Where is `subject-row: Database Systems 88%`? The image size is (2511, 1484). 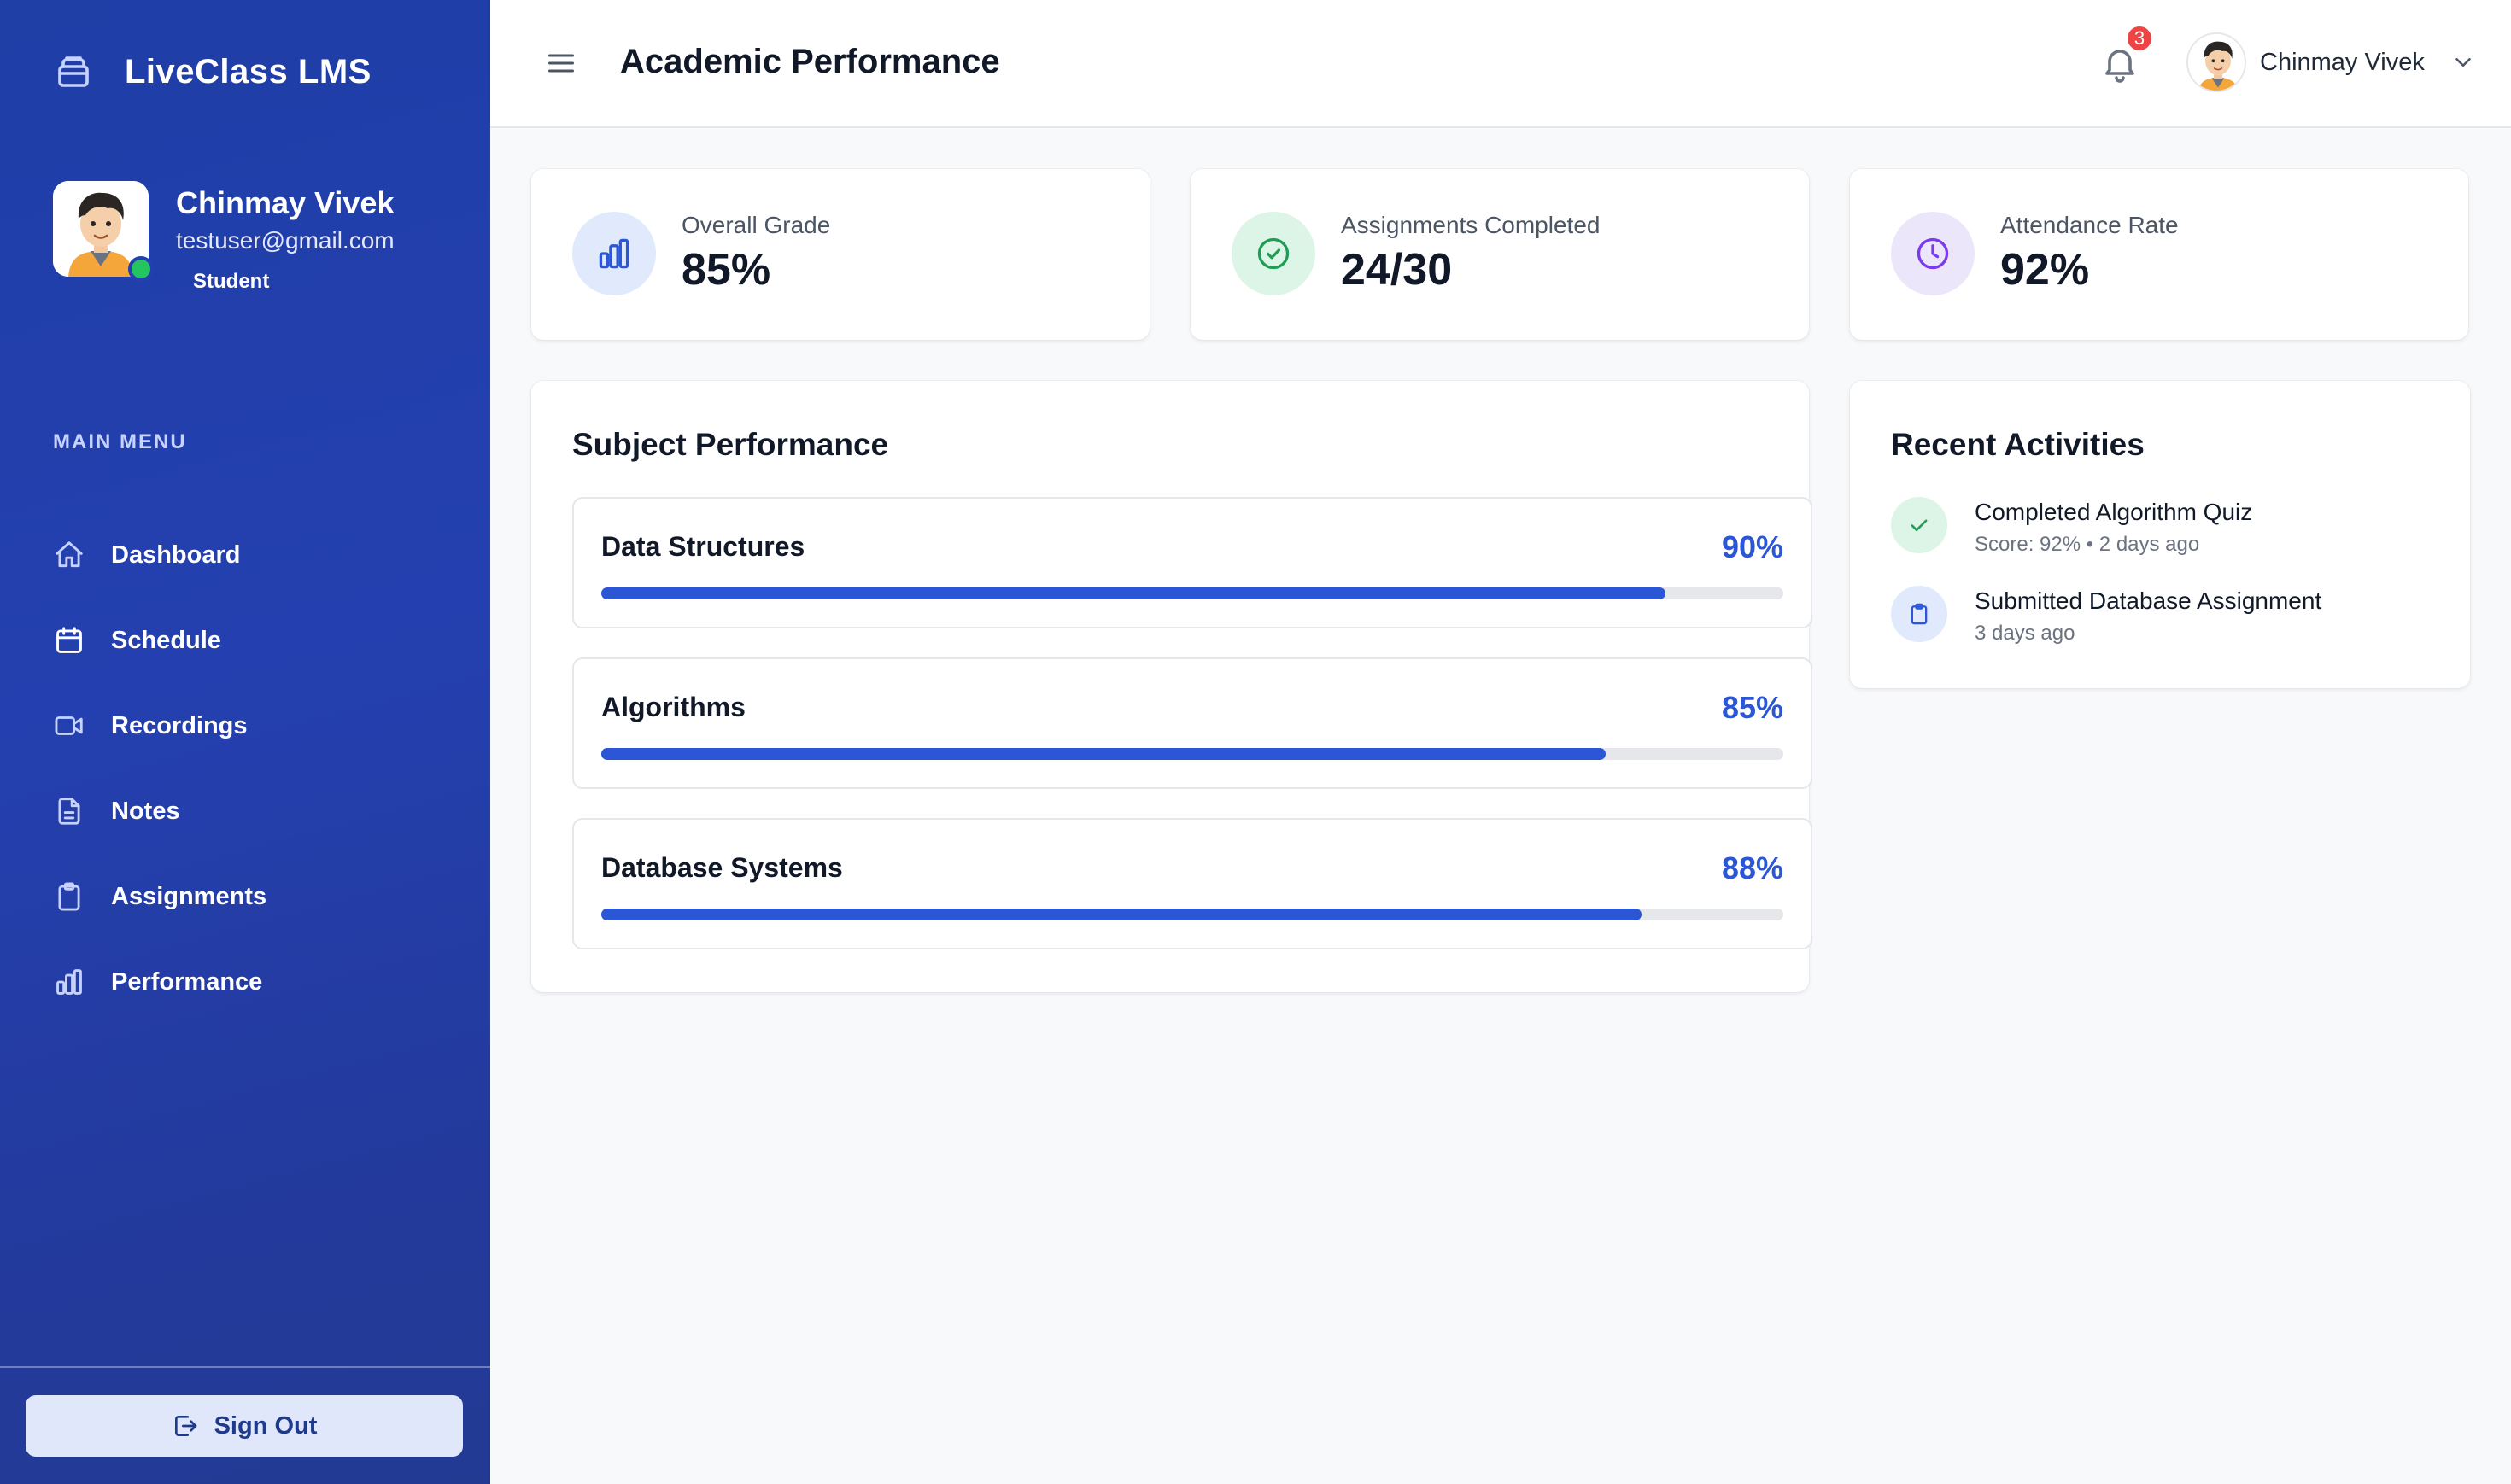
subject-row: Database Systems 88% is located at coordinates (1192, 884).